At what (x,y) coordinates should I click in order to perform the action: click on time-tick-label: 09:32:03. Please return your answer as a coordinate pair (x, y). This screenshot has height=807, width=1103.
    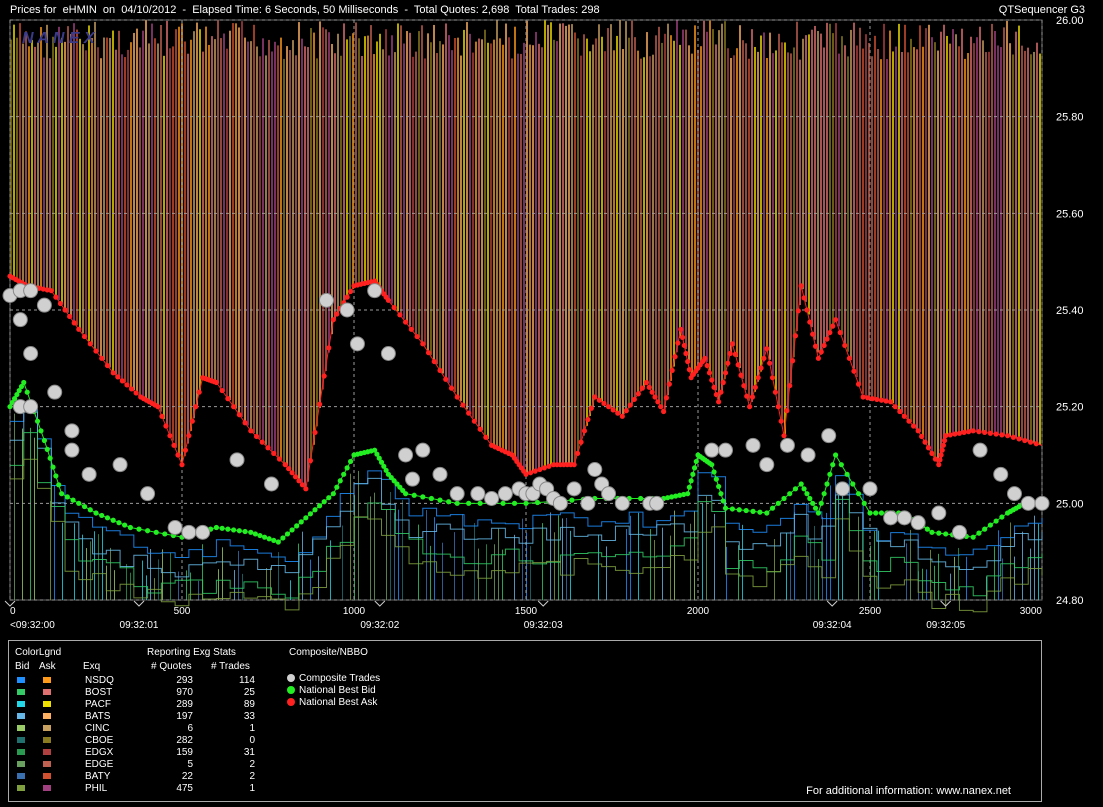
    Looking at the image, I should click on (543, 625).